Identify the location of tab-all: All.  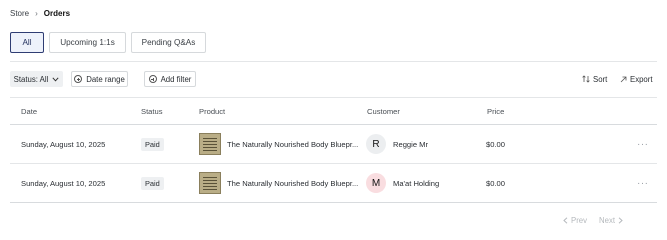
(27, 42).